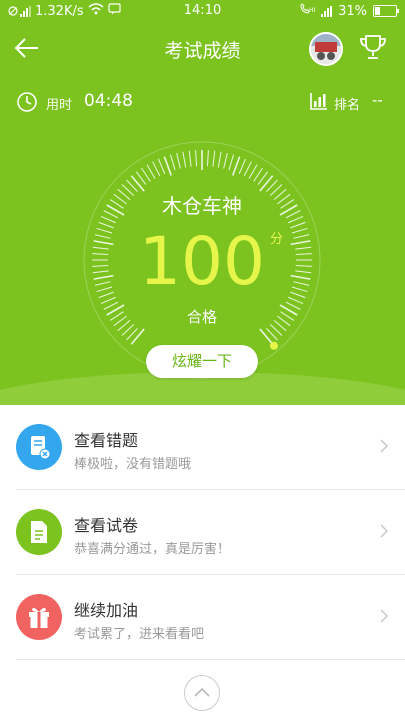  Describe the element at coordinates (139, 634) in the screenshot. I see `list-item-subtitle: 考试累了，进来看看吧` at that location.